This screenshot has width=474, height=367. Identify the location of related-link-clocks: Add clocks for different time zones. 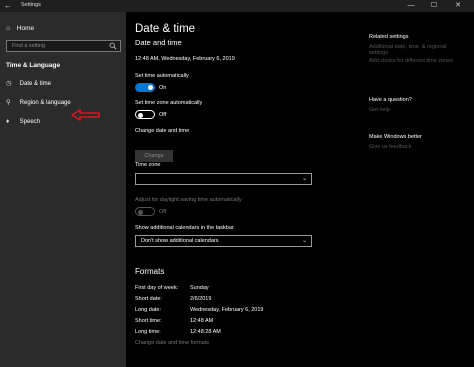
(411, 61).